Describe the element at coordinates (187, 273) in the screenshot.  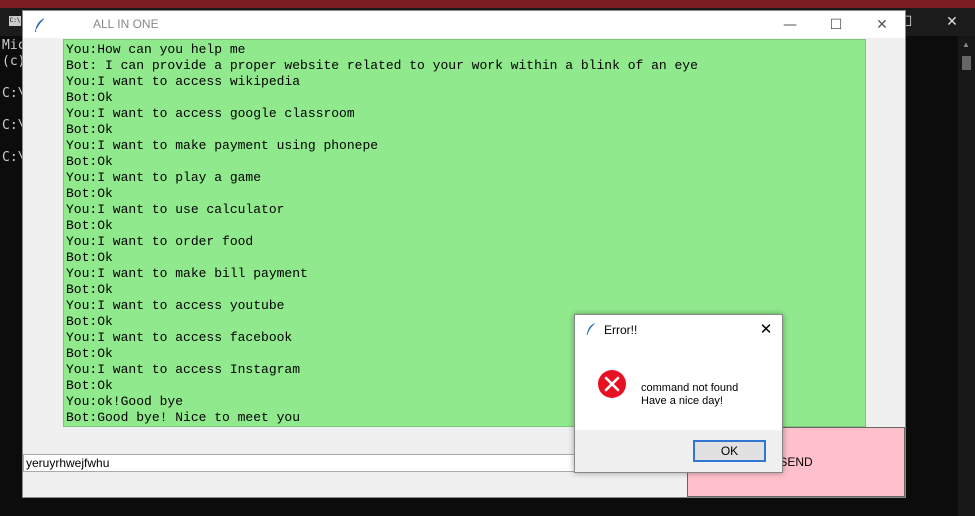
I see `chat-line: You:I want to make bill payment` at that location.